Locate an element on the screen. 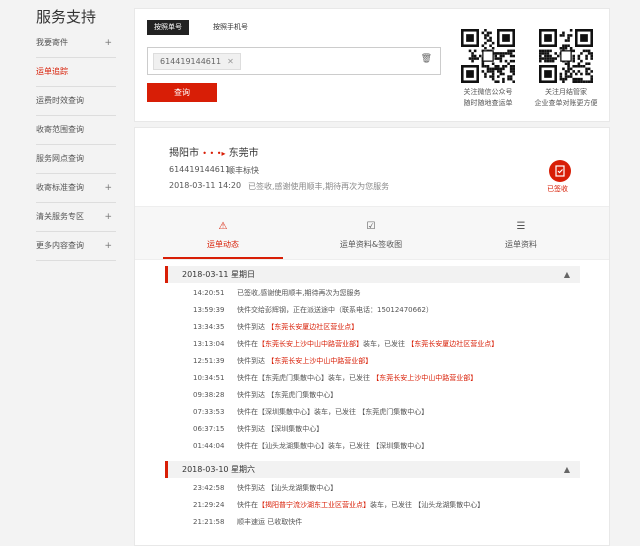  monthly-qr-code is located at coordinates (566, 56).